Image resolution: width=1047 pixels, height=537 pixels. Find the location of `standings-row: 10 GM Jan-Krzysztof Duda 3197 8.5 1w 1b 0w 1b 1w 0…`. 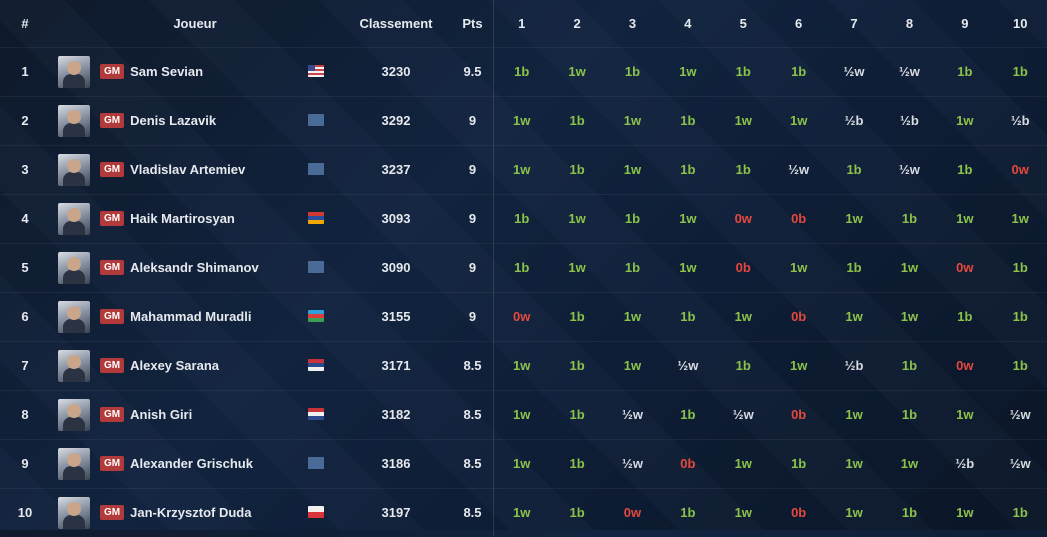

standings-row: 10 GM Jan-Krzysztof Duda 3197 8.5 1w 1b 0w 1b 1w 0… is located at coordinates (523, 512).